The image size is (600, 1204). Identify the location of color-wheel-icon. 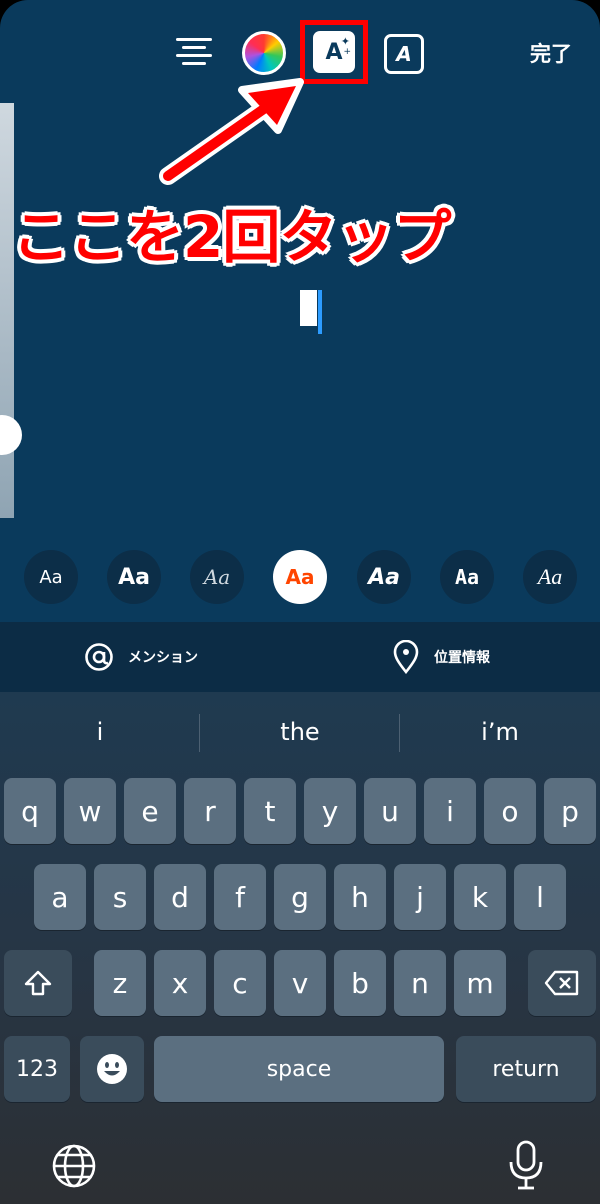
(264, 53).